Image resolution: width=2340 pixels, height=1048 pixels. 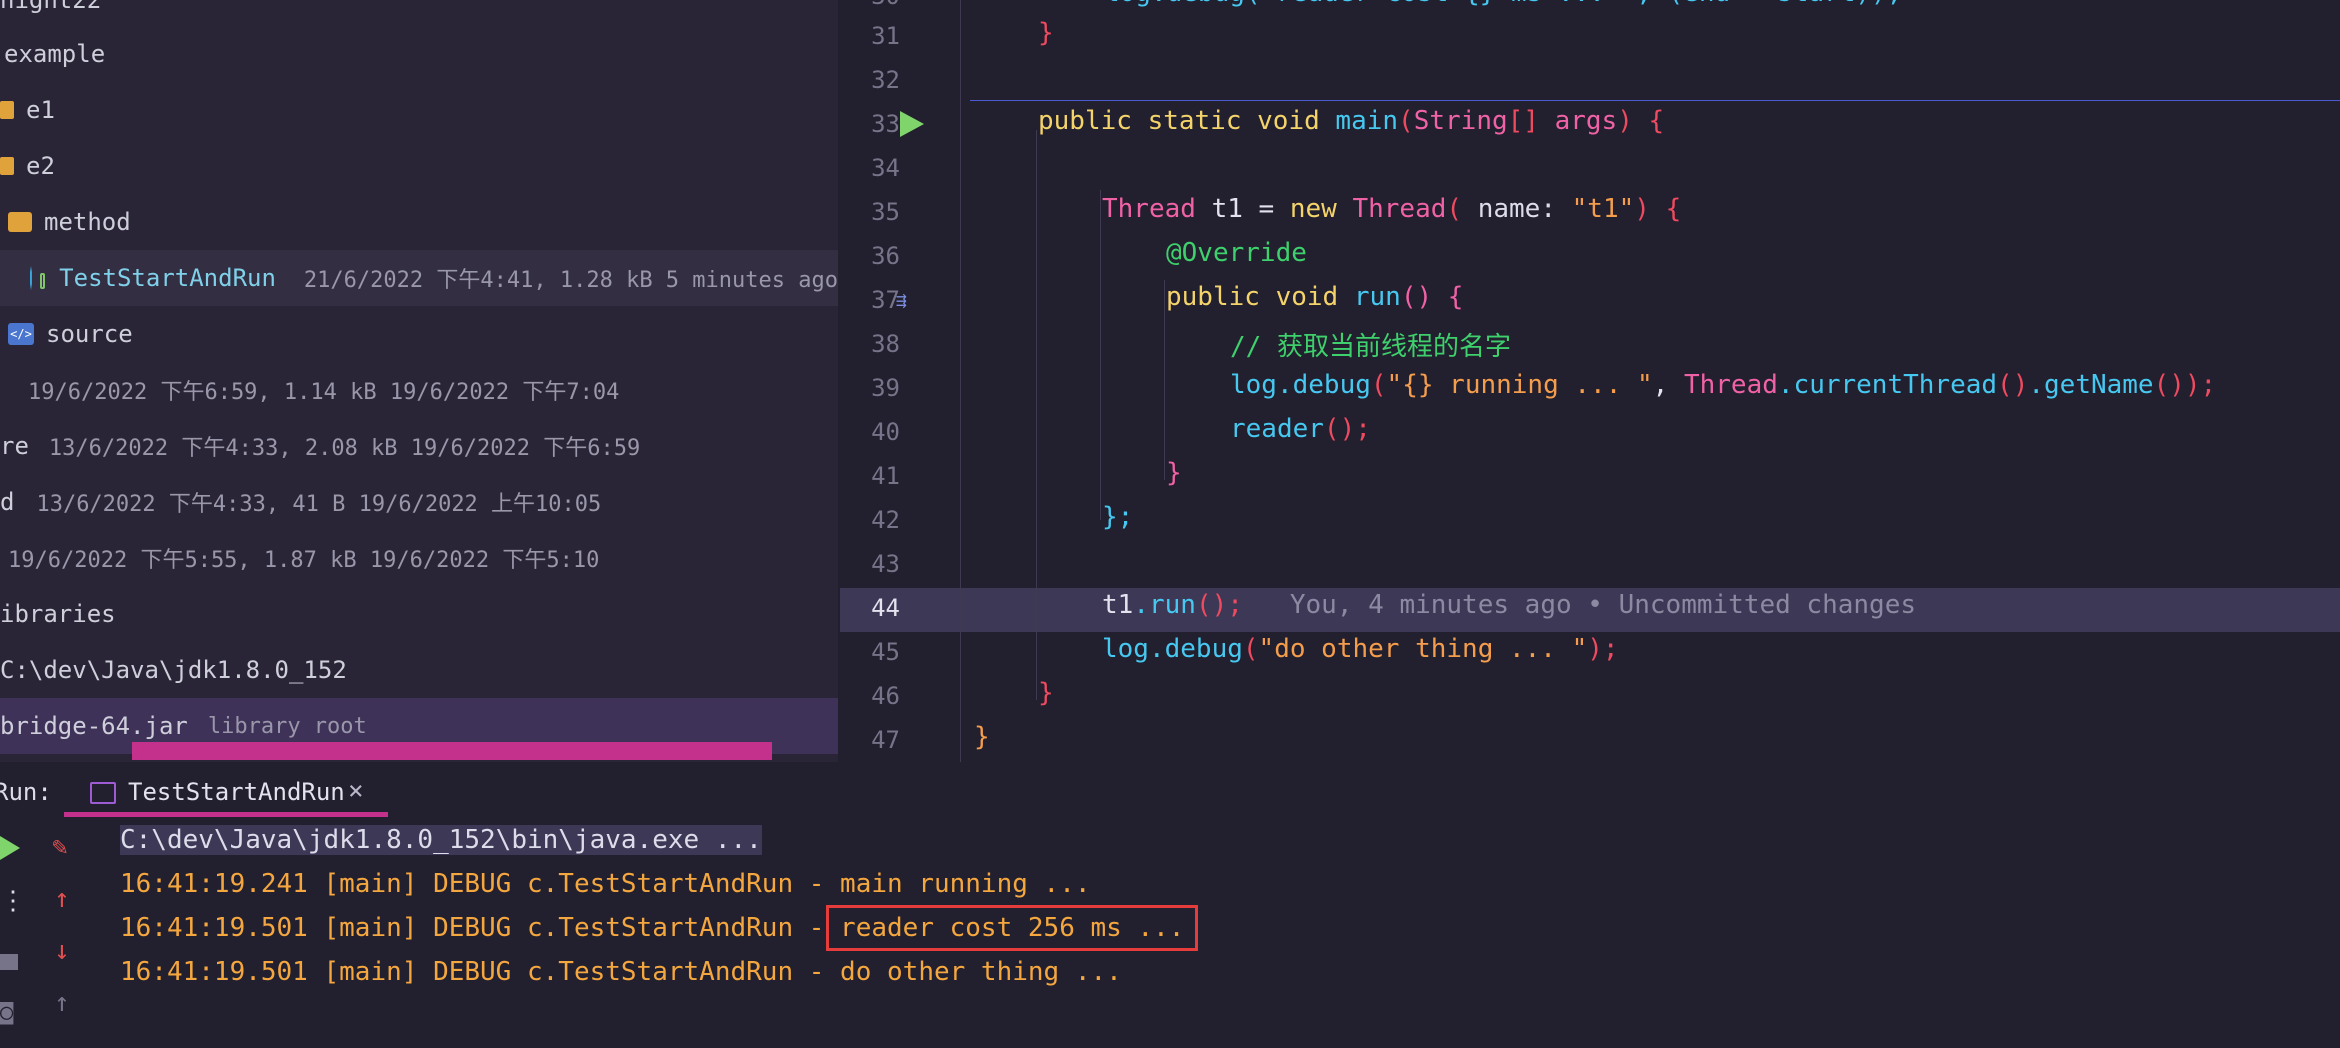 I want to click on code-line-47: }, so click(x=982, y=737).